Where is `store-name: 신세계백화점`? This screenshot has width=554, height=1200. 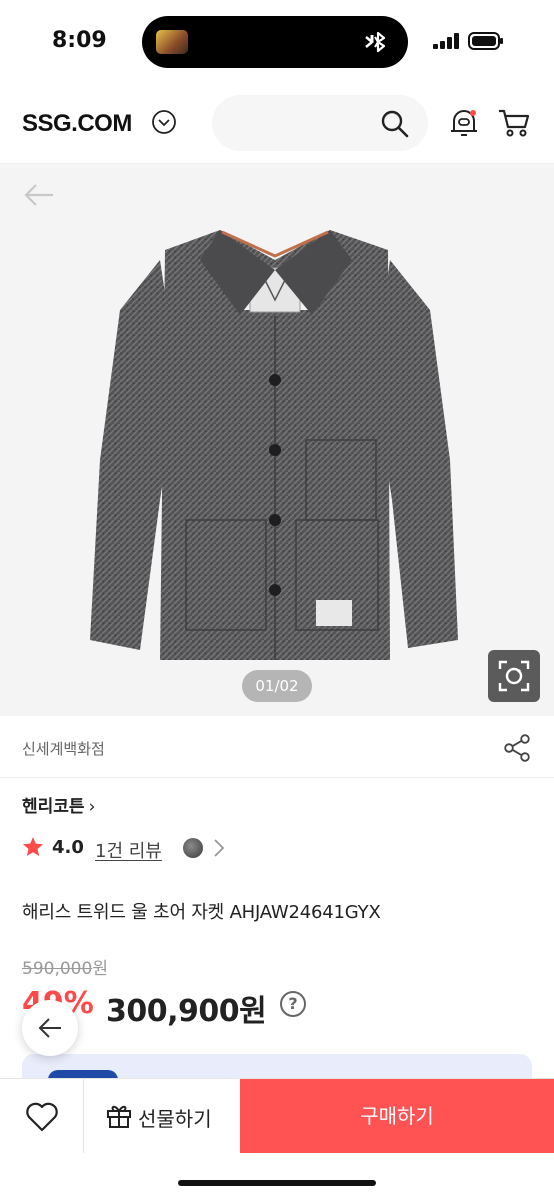 store-name: 신세계백화점 is located at coordinates (63, 748).